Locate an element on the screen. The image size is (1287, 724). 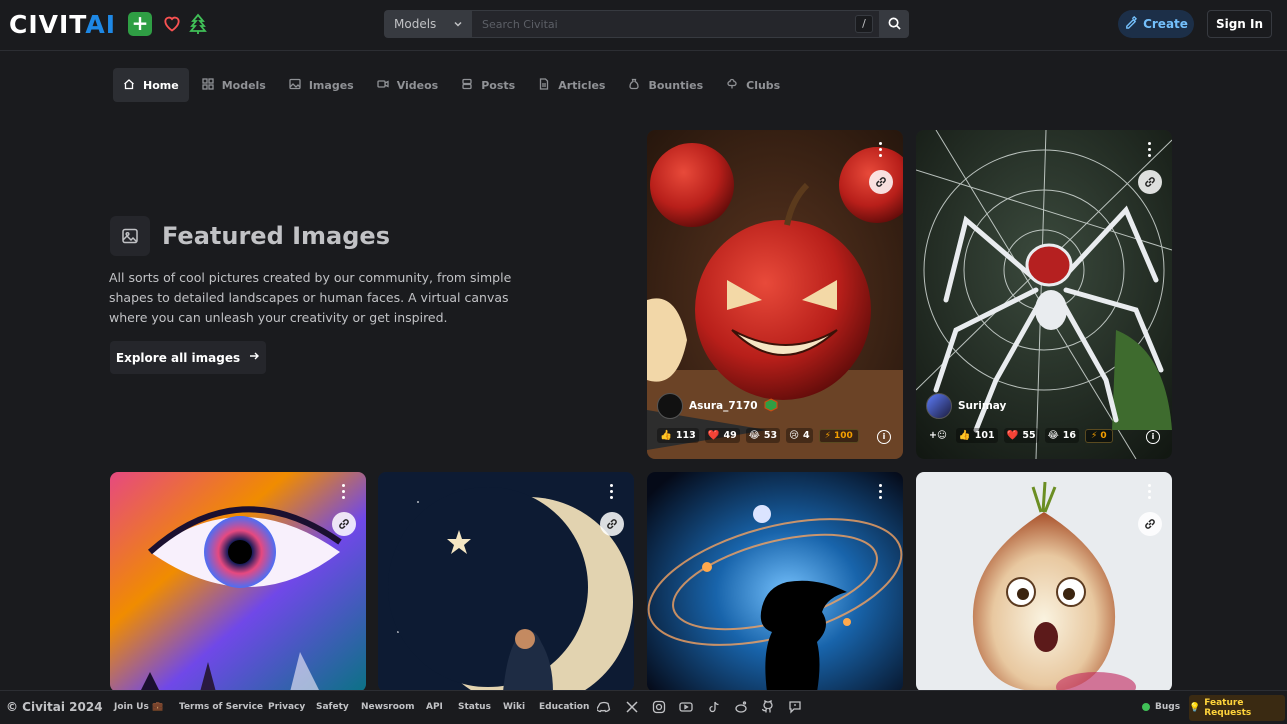
chevron-down-icon is located at coordinates (458, 25).